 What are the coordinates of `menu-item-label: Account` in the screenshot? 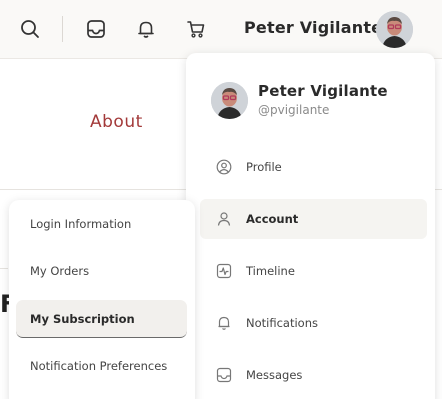 It's located at (272, 219).